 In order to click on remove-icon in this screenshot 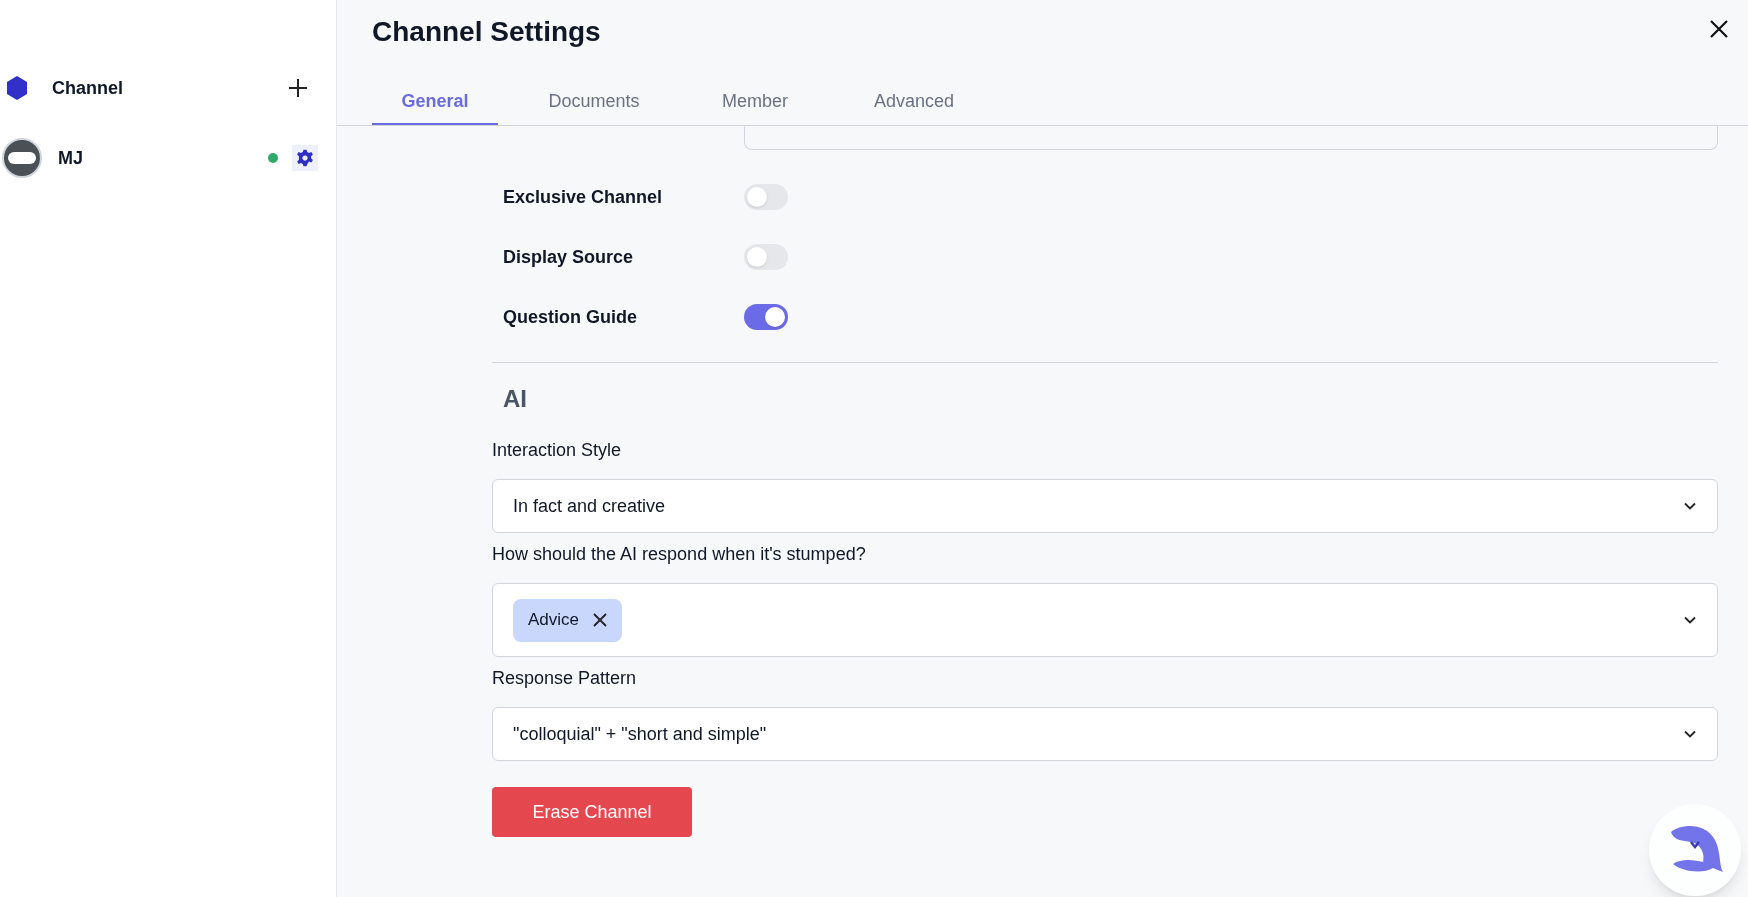, I will do `click(600, 620)`.